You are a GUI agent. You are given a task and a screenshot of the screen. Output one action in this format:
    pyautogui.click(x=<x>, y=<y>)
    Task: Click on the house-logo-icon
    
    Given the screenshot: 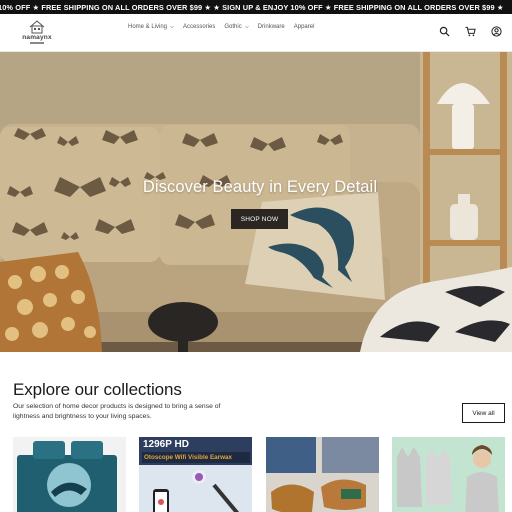 What is the action you would take?
    pyautogui.click(x=37, y=27)
    